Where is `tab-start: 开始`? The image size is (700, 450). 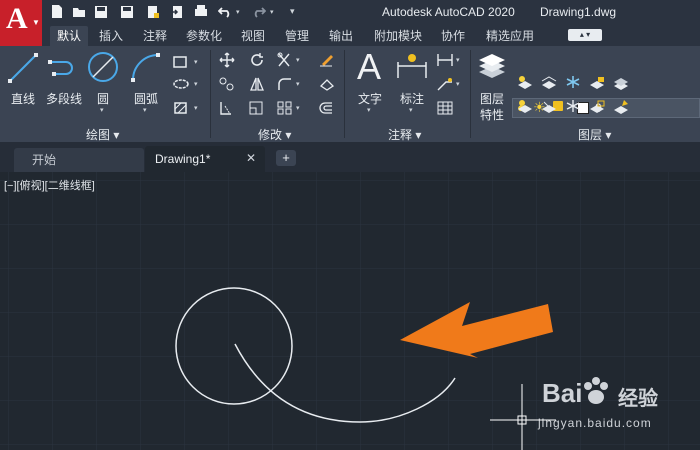
tab-start: 开始 is located at coordinates (79, 160).